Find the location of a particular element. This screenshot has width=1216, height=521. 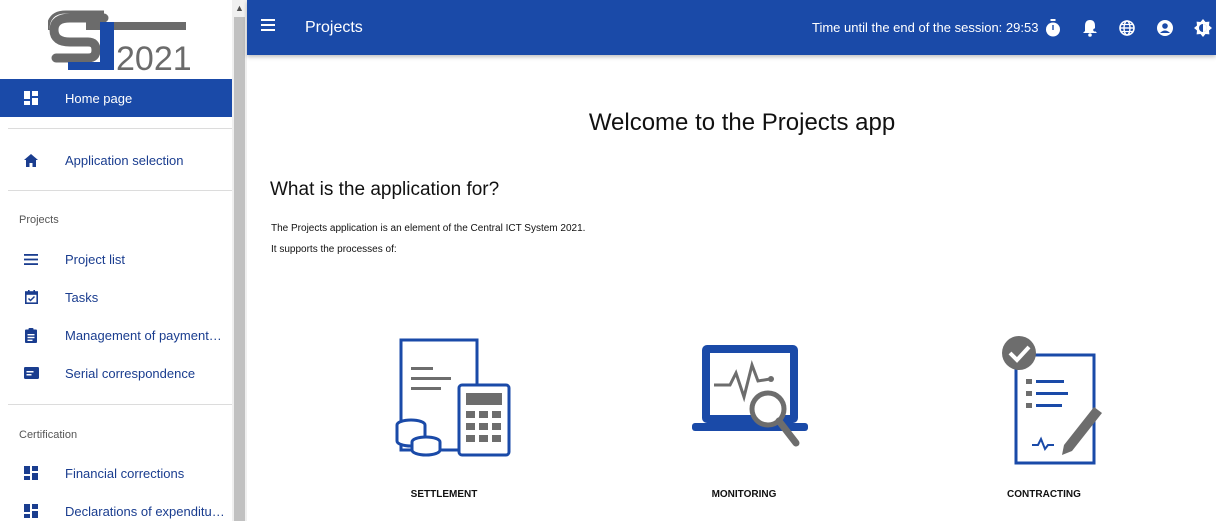

sidebar-scrollbar: ▲ is located at coordinates (239, 260).